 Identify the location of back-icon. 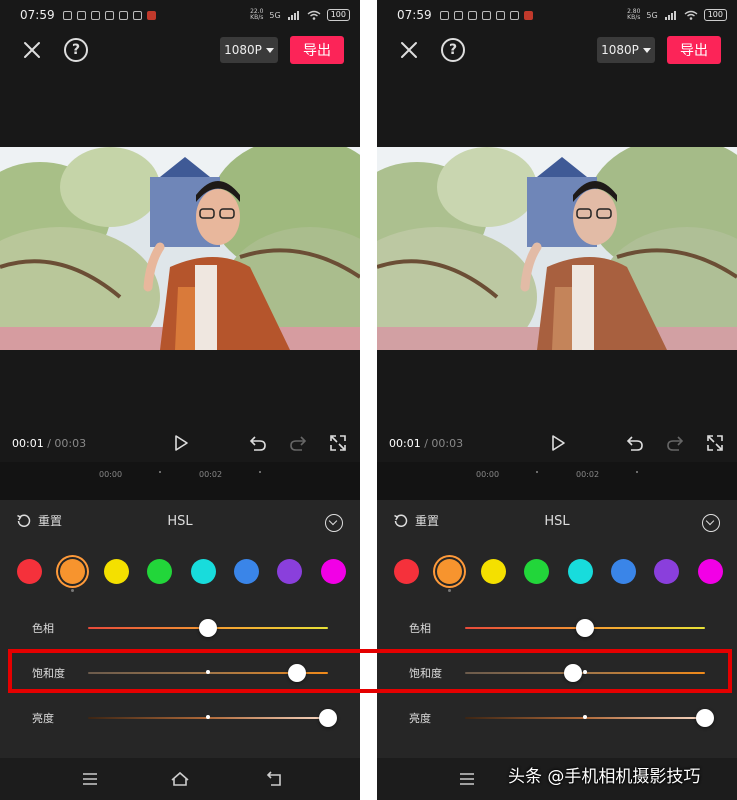
(275, 779).